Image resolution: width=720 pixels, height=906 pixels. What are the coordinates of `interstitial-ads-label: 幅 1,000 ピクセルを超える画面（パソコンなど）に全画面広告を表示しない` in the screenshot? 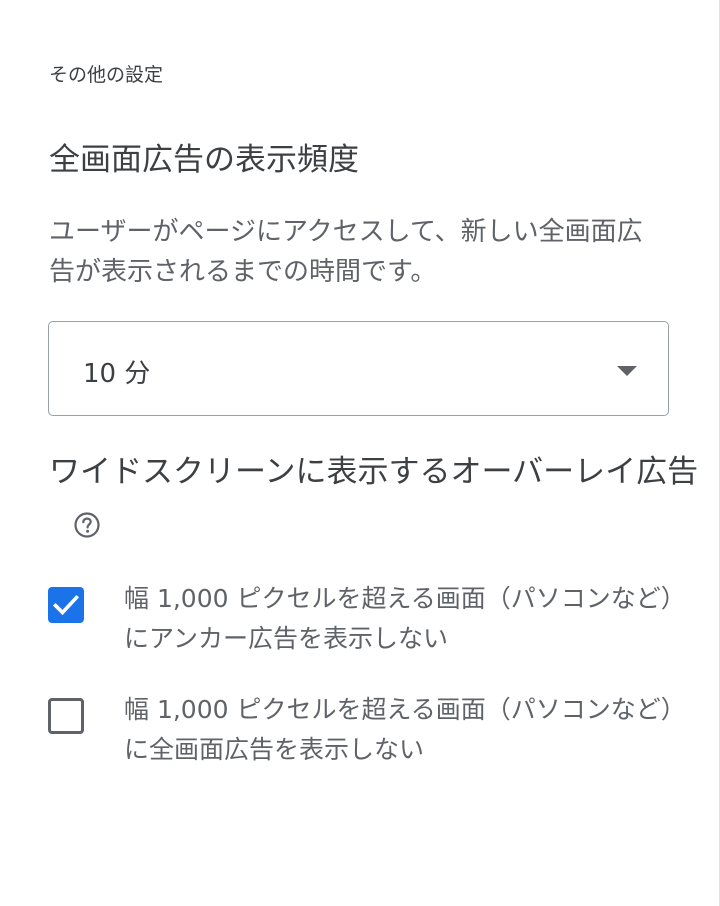 It's located at (405, 729).